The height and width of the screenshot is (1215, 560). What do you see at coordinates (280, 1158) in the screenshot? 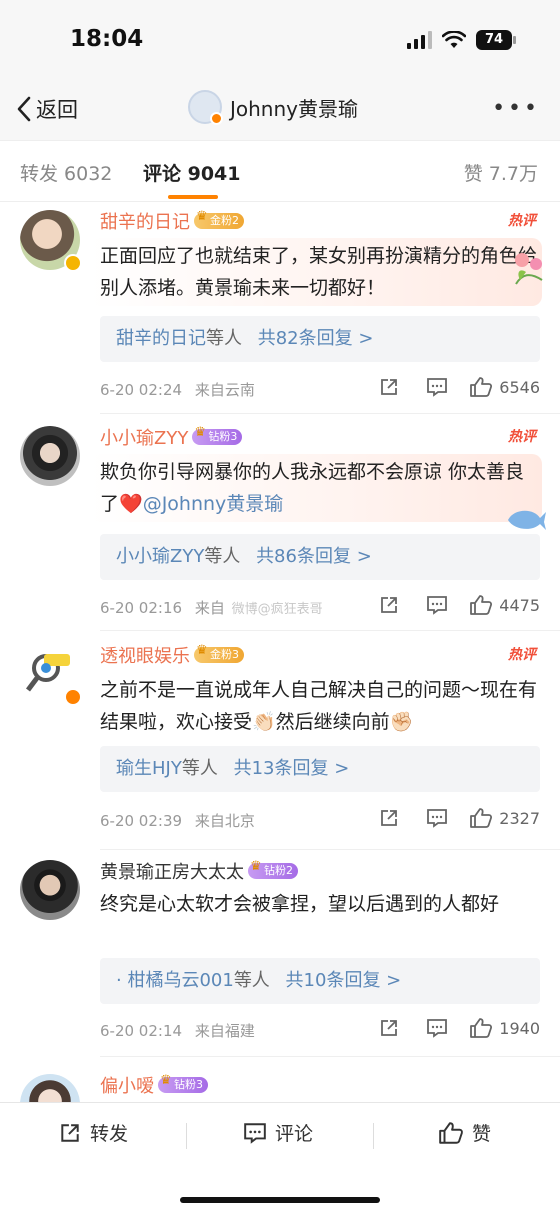
I see `bottom-action-bar: 转发 评论 赞` at bounding box center [280, 1158].